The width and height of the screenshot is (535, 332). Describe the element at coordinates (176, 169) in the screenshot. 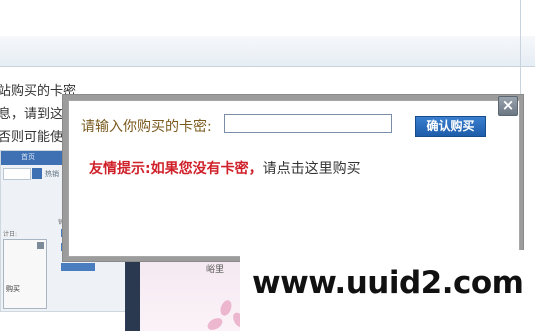

I see `tip-prefix: 友情提示:如果您没有卡密，` at that location.